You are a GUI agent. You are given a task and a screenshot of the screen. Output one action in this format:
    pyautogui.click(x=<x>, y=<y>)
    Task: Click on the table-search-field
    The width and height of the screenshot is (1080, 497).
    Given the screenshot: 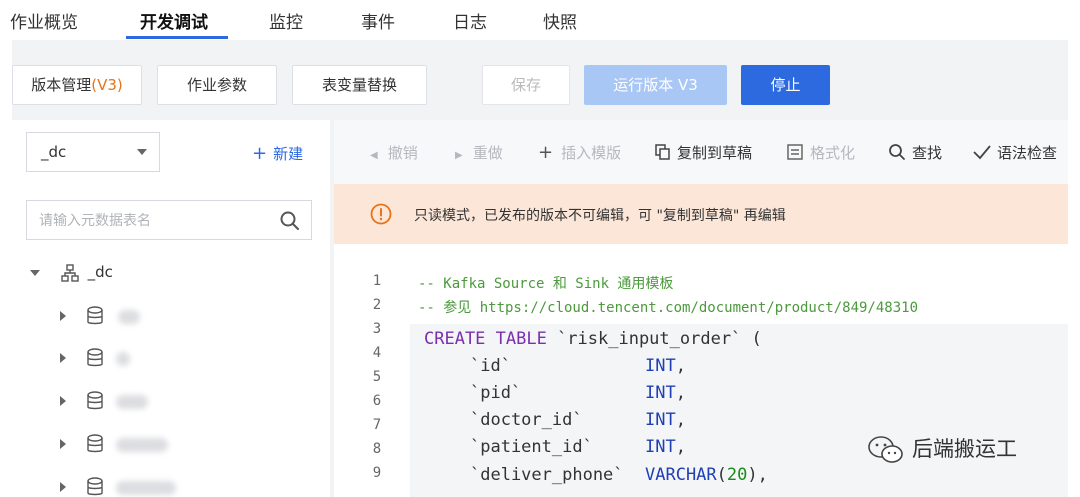 What is the action you would take?
    pyautogui.click(x=169, y=220)
    